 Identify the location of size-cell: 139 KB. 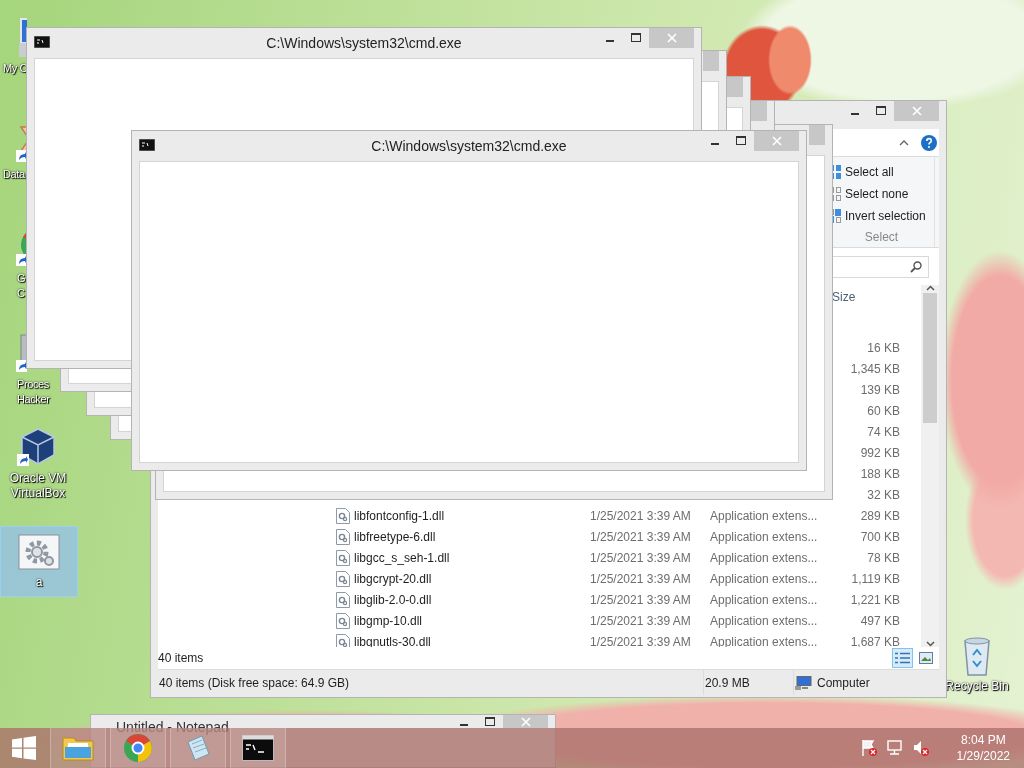
(880, 389).